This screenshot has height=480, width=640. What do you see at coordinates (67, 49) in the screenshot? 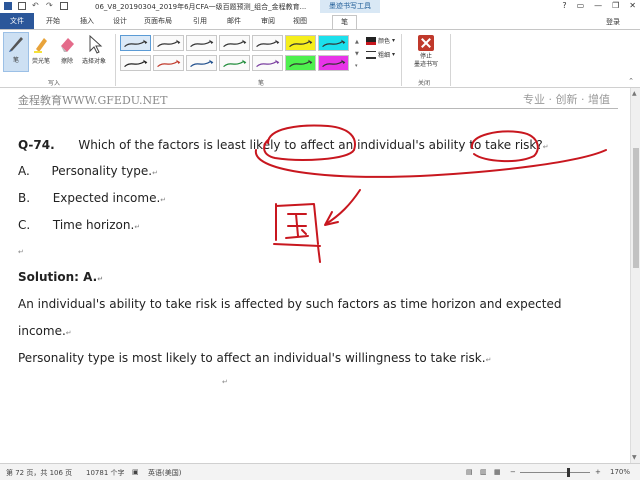
I see `eraser-tool-button: 擦除` at bounding box center [67, 49].